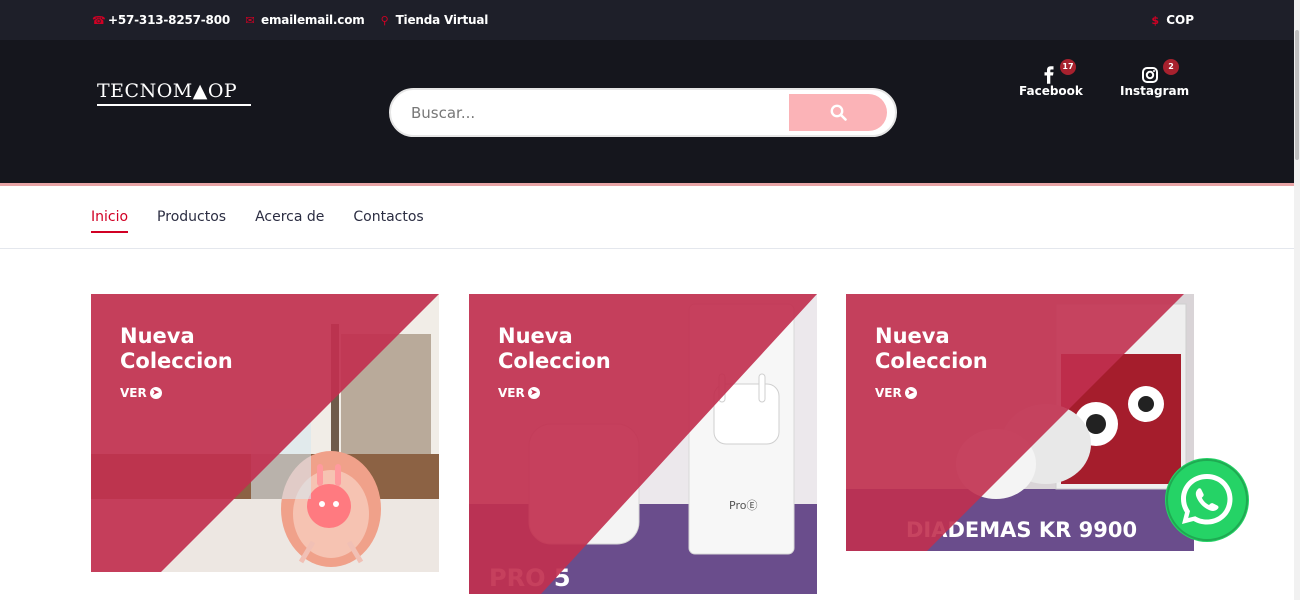  I want to click on email-text: emailemail.com, so click(313, 20).